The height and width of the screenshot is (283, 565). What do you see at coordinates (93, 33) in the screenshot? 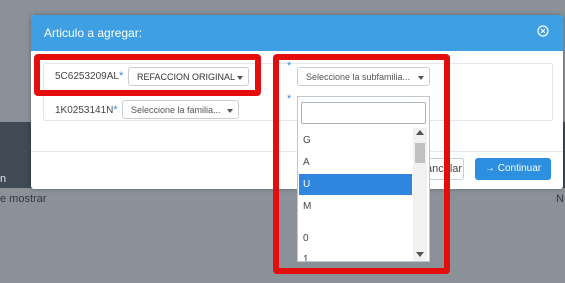
I see `modal-title: Articulo a agregar:` at bounding box center [93, 33].